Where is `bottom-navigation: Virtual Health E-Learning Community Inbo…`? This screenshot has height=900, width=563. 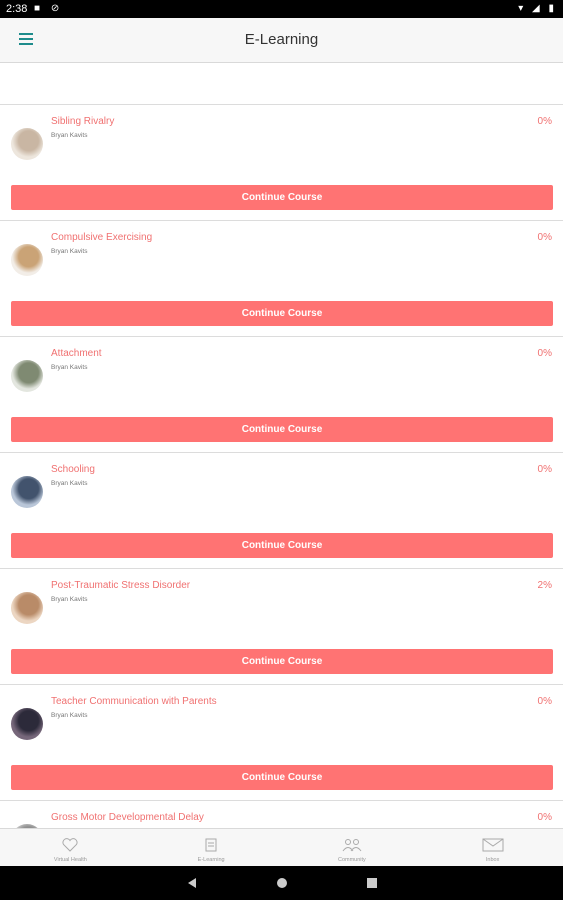
bottom-navigation: Virtual Health E-Learning Community Inbo… is located at coordinates (281, 847).